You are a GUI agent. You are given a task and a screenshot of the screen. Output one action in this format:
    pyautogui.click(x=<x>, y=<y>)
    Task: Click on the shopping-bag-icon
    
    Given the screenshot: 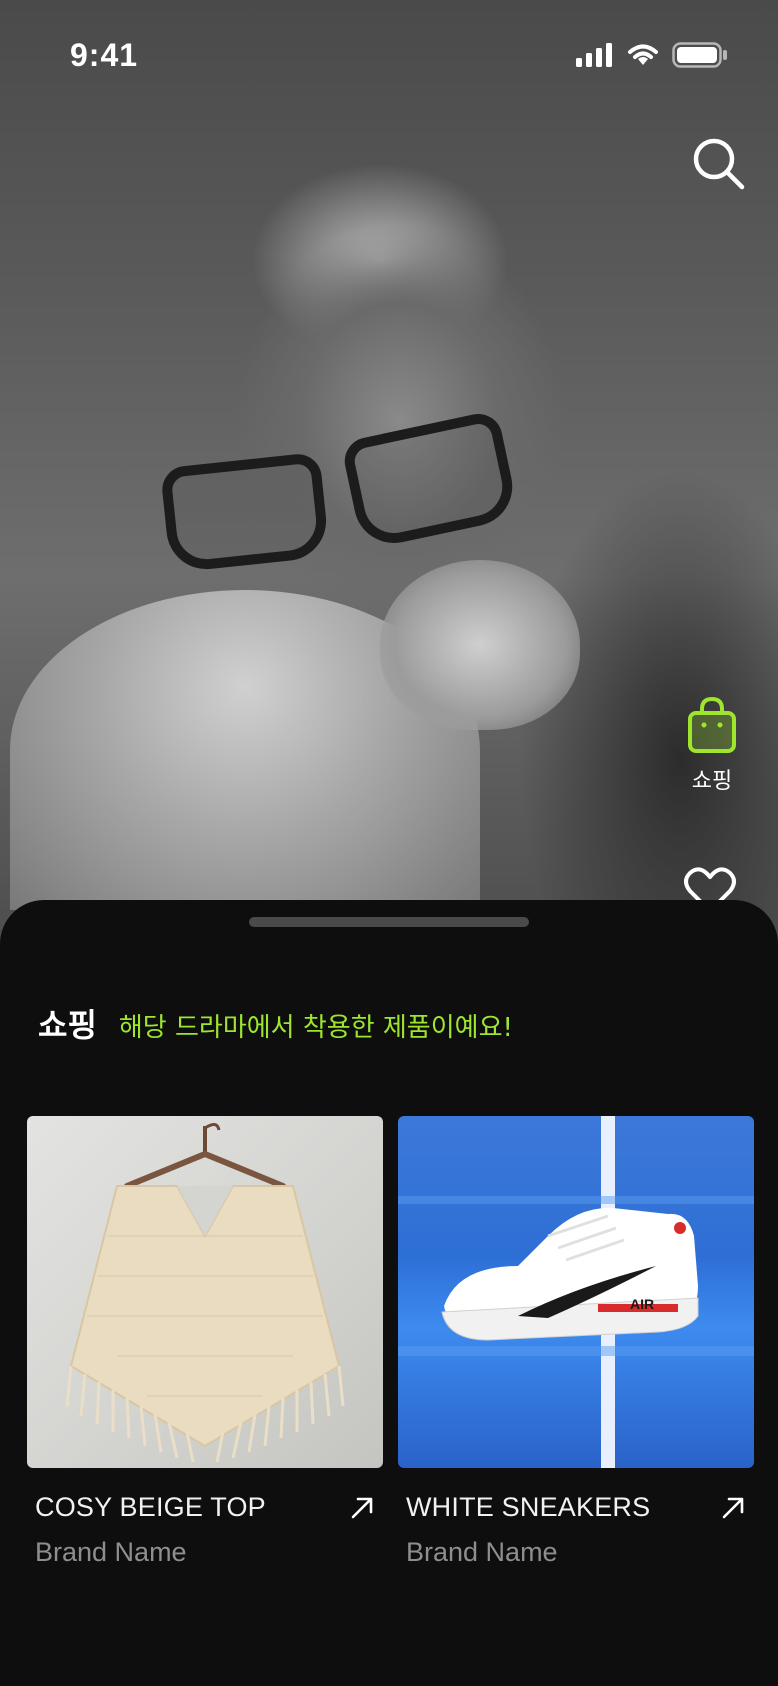 What is the action you would take?
    pyautogui.click(x=712, y=724)
    